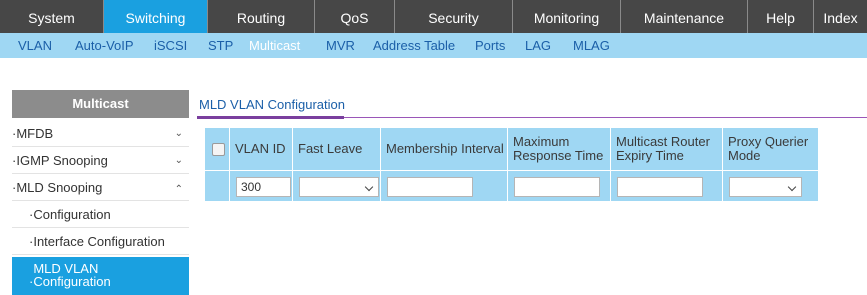 The height and width of the screenshot is (295, 867). Describe the element at coordinates (52, 16) in the screenshot. I see `tab-system: System` at that location.